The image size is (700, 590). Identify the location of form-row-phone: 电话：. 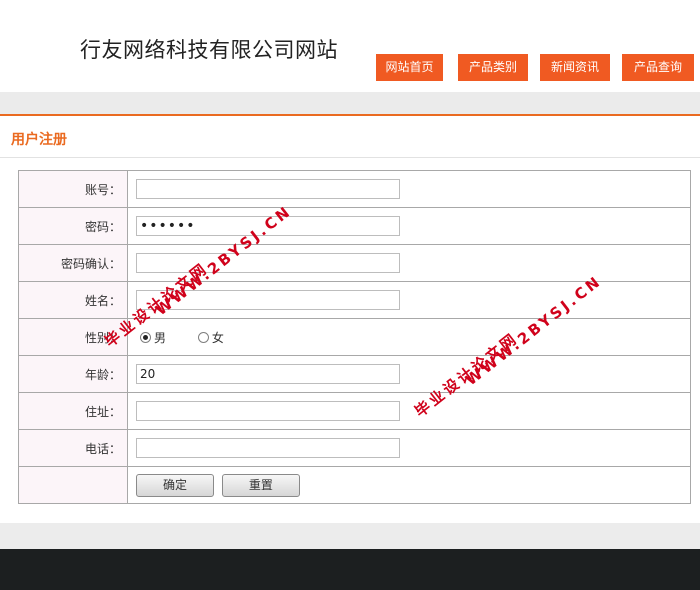
(354, 448).